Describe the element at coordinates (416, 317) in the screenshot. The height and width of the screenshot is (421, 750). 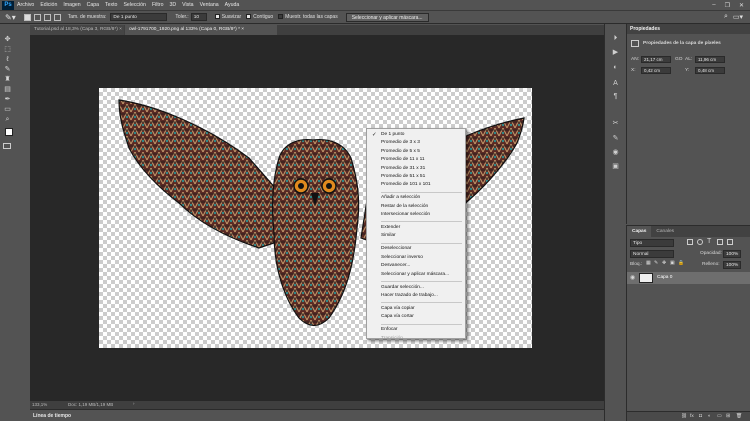
I see `menu-item-layer-via-cut: Capa vía cortar` at that location.